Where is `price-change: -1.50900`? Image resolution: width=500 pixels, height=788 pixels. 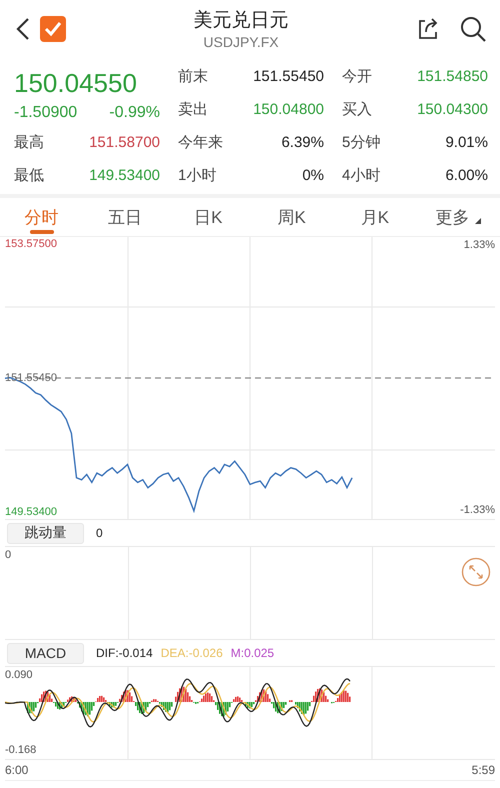 price-change: -1.50900 is located at coordinates (46, 113).